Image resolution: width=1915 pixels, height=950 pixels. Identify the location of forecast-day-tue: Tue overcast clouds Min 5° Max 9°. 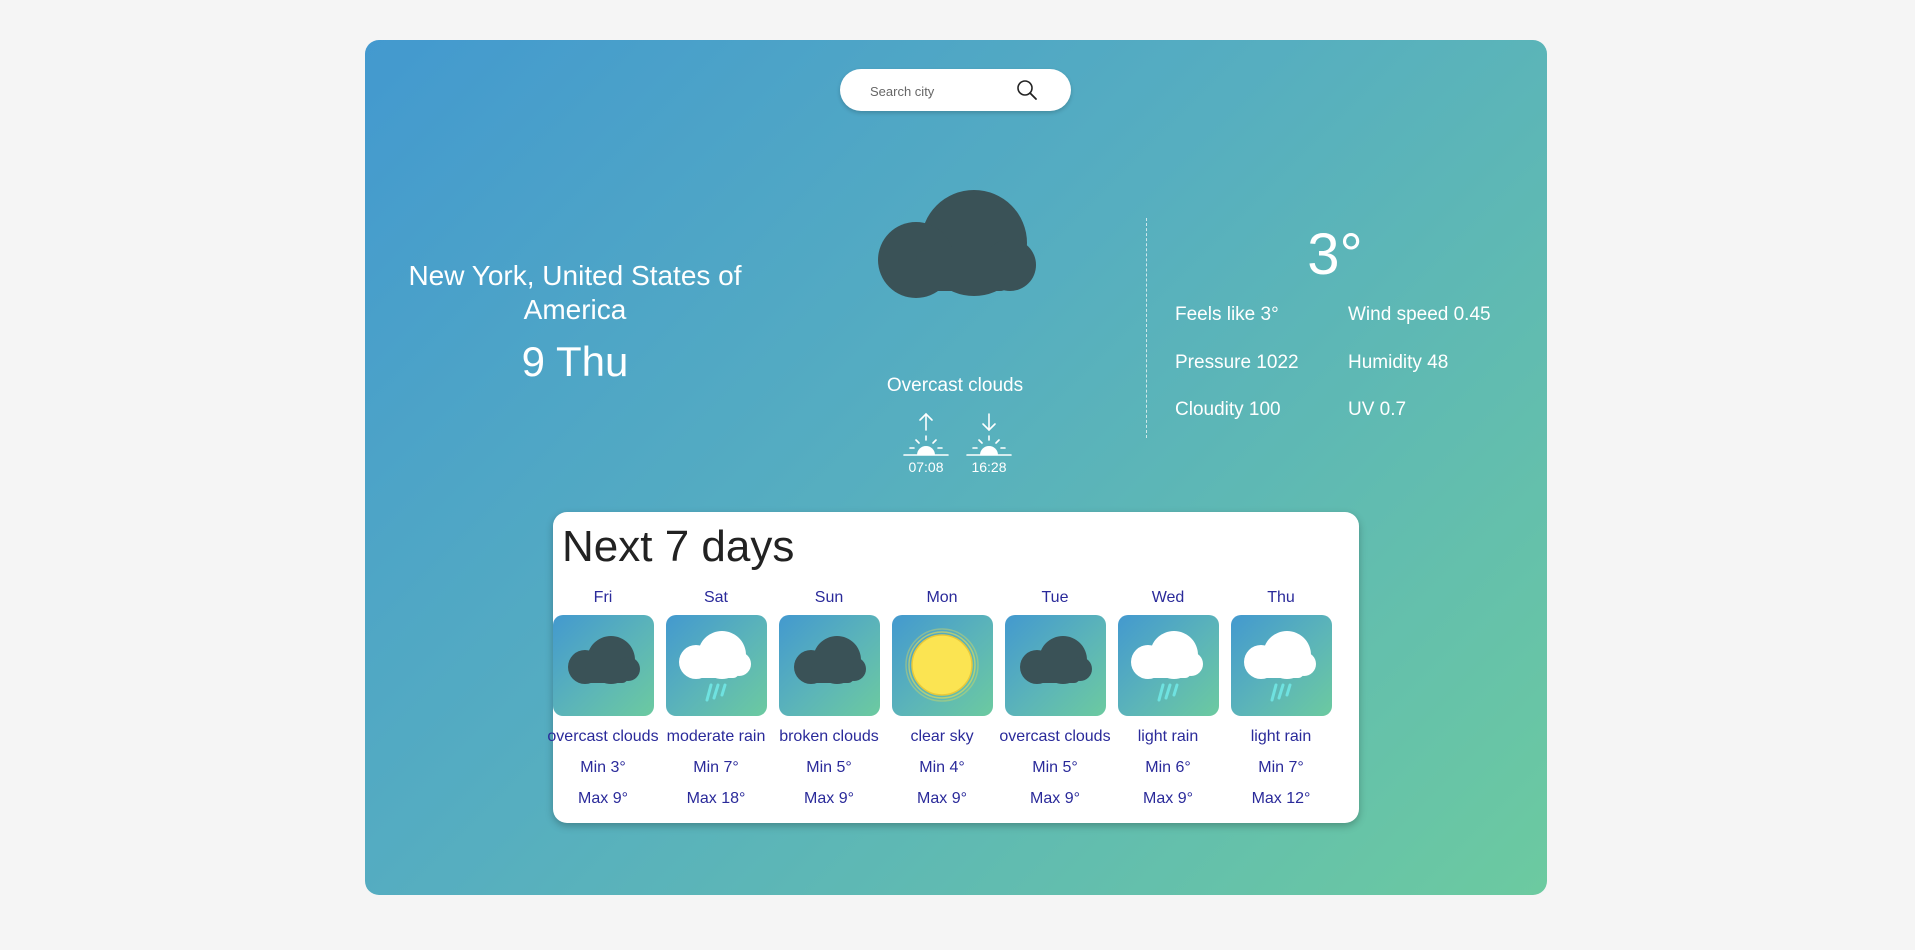
(1055, 698).